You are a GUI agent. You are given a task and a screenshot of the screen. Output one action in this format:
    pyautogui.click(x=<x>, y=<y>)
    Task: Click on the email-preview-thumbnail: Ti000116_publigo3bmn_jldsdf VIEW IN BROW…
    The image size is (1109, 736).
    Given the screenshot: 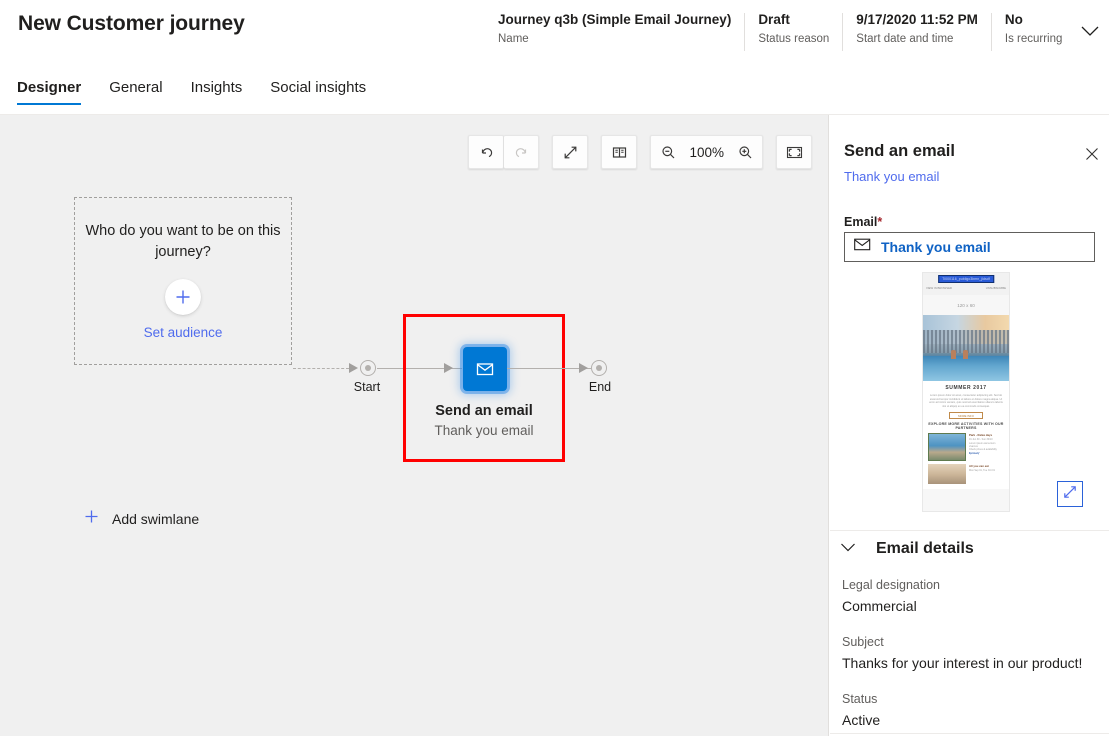 What is the action you would take?
    pyautogui.click(x=966, y=392)
    